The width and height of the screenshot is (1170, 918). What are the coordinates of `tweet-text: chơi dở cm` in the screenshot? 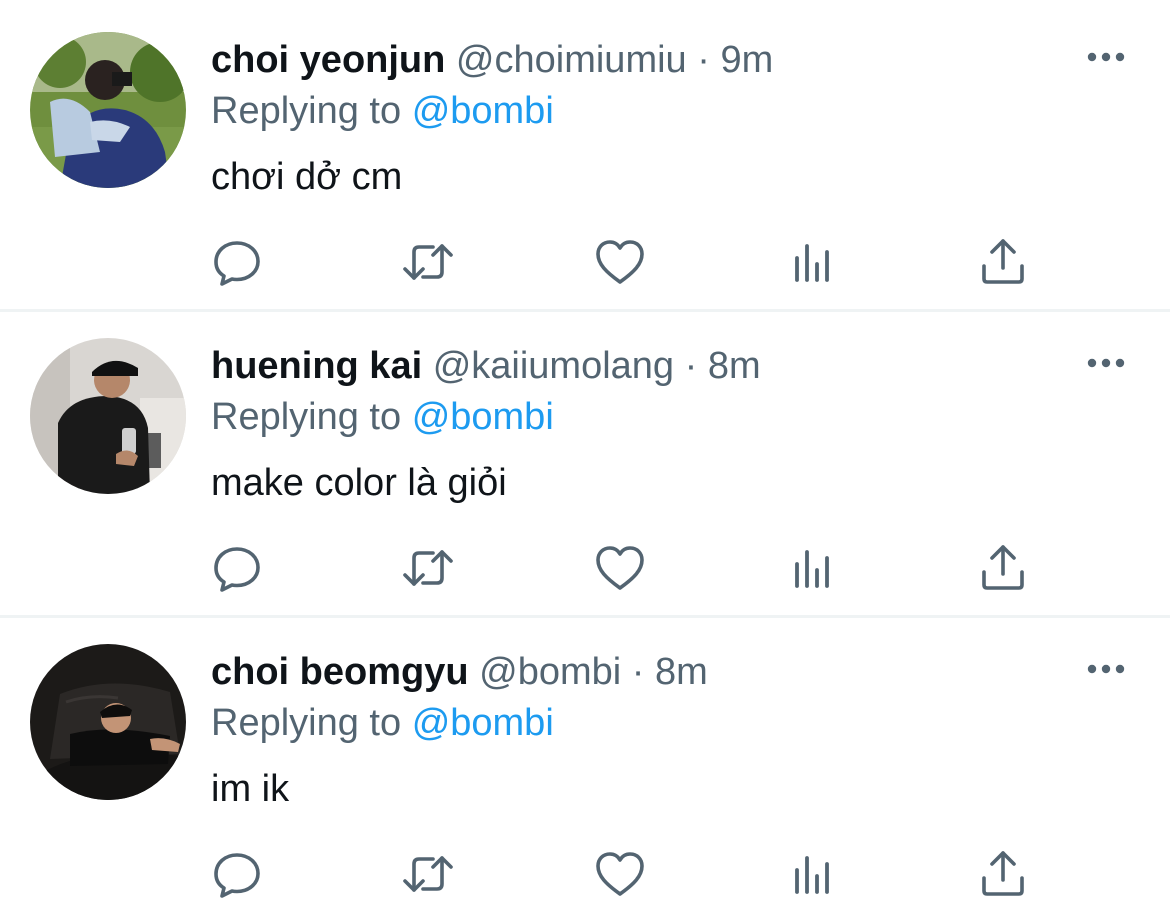 It's located at (307, 177).